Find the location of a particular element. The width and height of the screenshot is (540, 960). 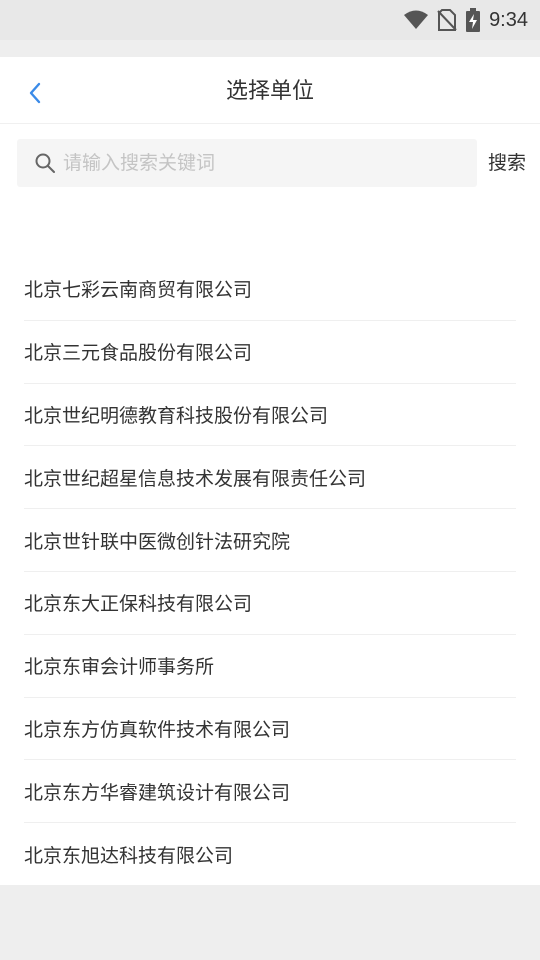

navigation-header: 选择单位 is located at coordinates (270, 92).